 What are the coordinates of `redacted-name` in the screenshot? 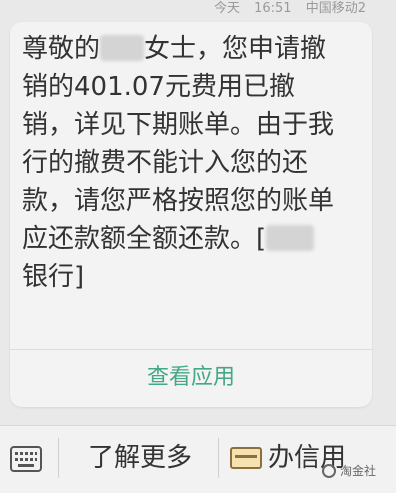 It's located at (122, 48).